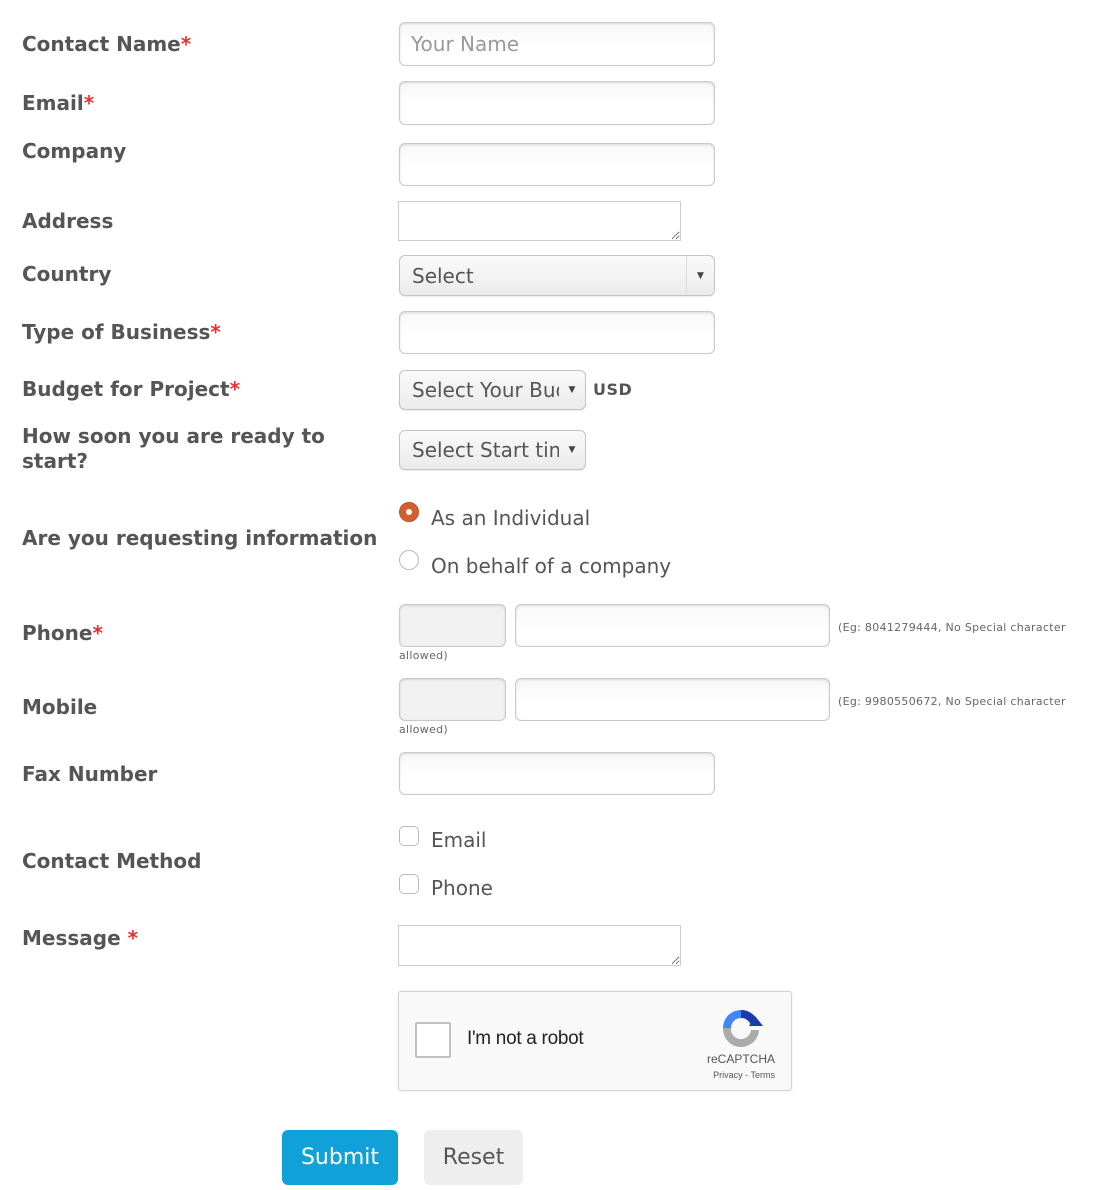 The height and width of the screenshot is (1190, 1108). I want to click on email-label-text: Email, so click(53, 103).